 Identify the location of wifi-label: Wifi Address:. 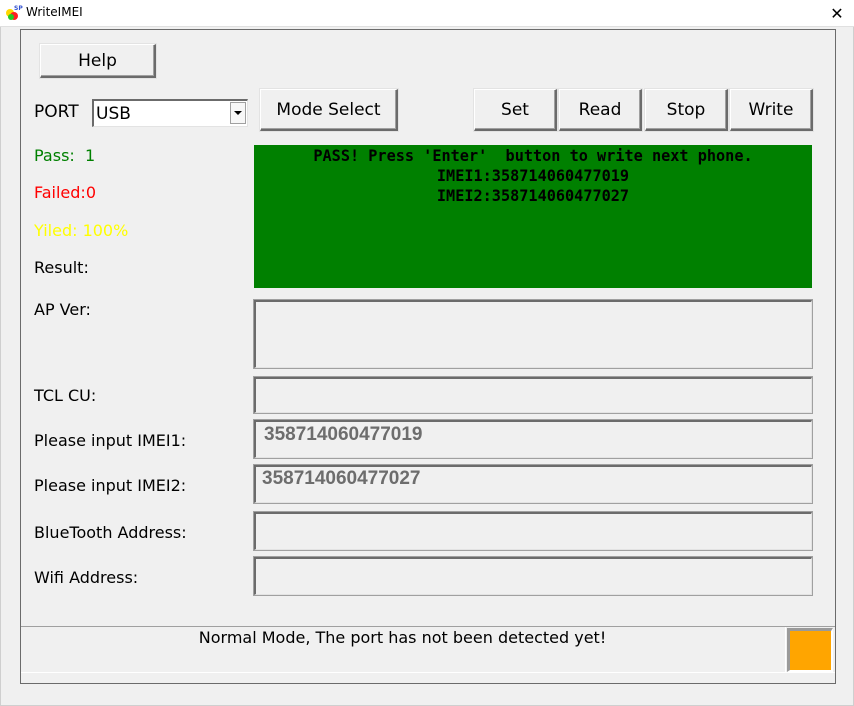
(86, 577).